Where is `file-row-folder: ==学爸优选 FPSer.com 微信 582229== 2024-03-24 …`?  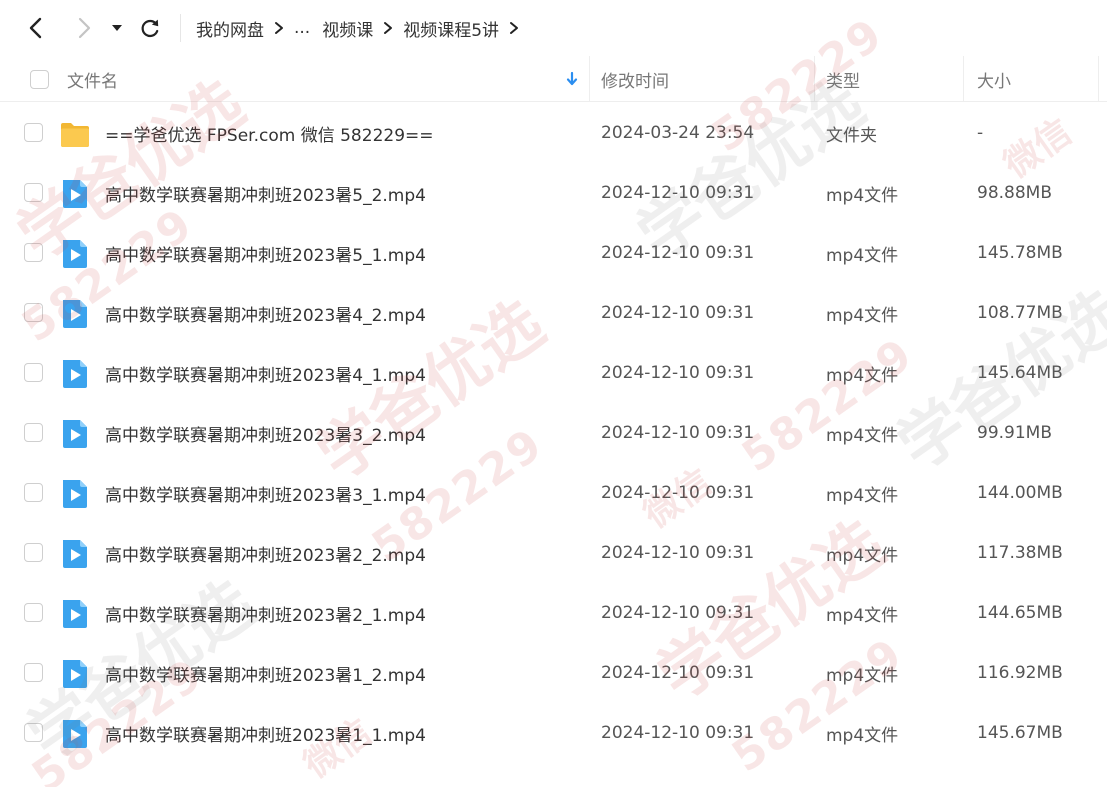
file-row-folder: ==学爸优选 FPSer.com 微信 582229== 2024-03-24 … is located at coordinates (553, 133).